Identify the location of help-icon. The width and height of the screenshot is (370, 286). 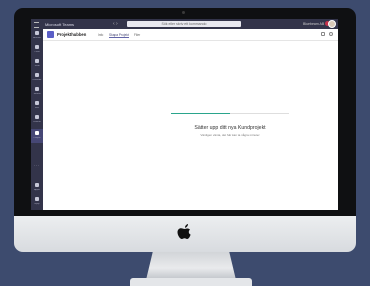
(37, 199).